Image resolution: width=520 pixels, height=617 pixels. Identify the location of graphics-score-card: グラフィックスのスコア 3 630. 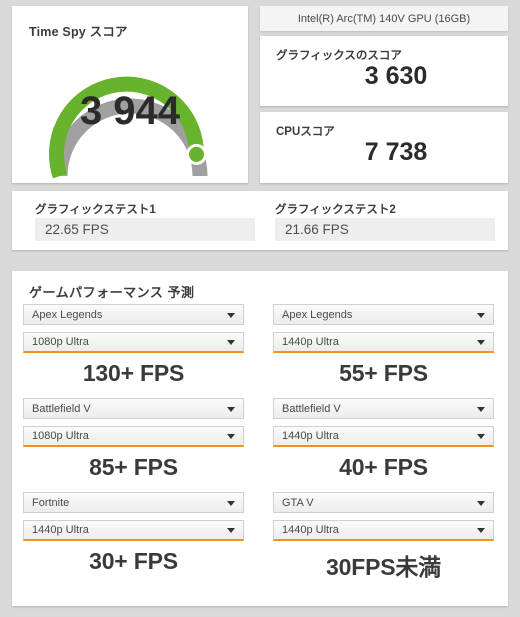
(384, 71).